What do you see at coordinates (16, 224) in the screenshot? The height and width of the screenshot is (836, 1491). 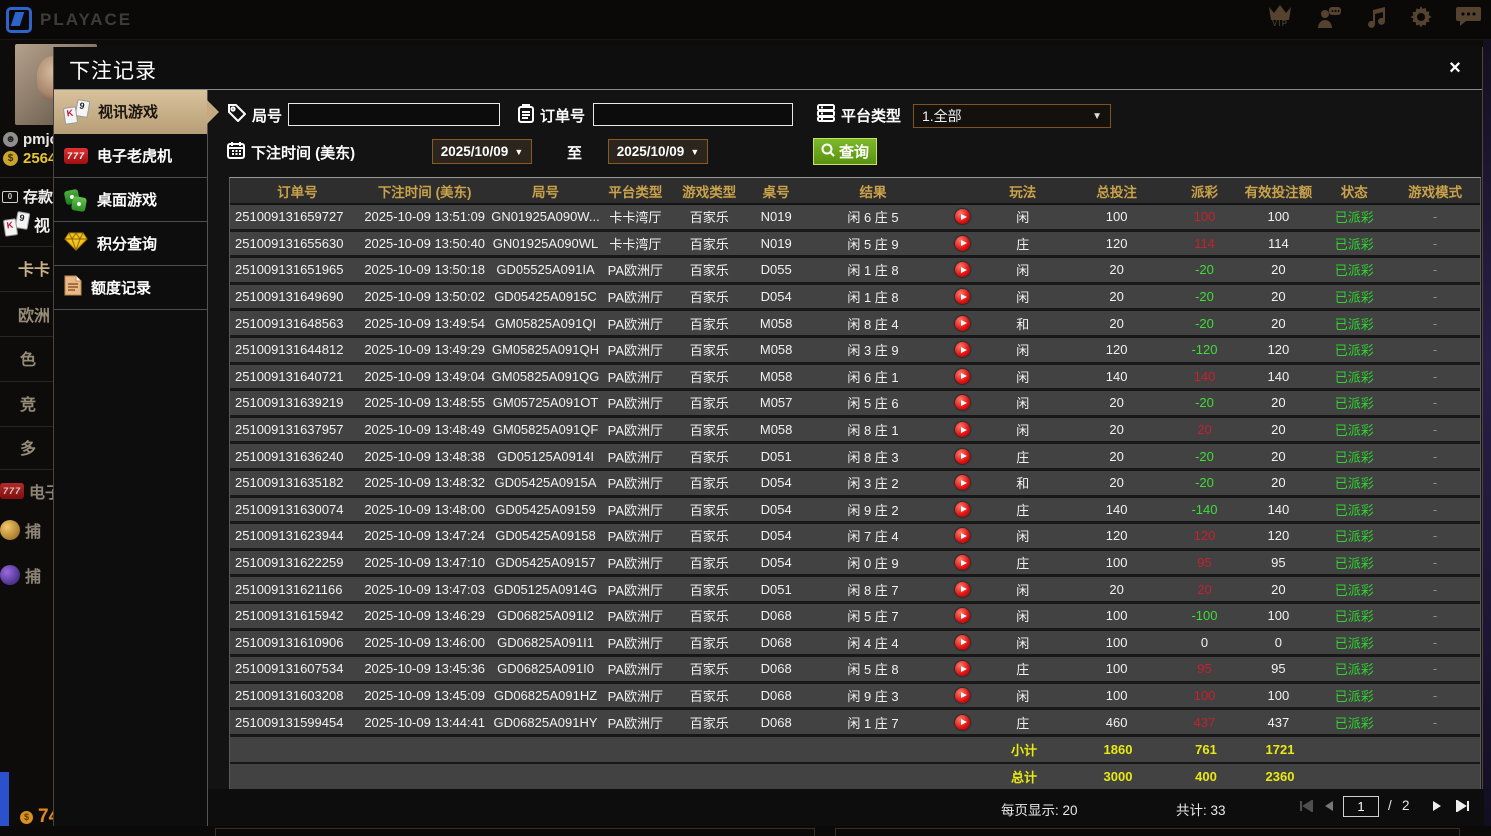 I see `cards-icon: 9K` at bounding box center [16, 224].